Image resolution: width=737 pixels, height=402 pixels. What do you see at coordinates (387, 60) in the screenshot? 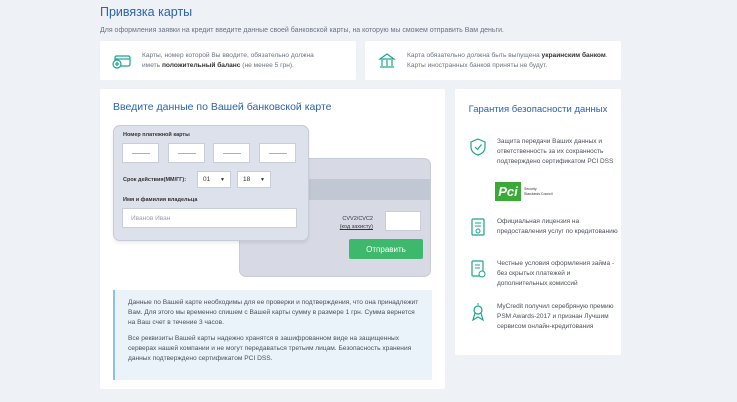
I see `bank-icon` at bounding box center [387, 60].